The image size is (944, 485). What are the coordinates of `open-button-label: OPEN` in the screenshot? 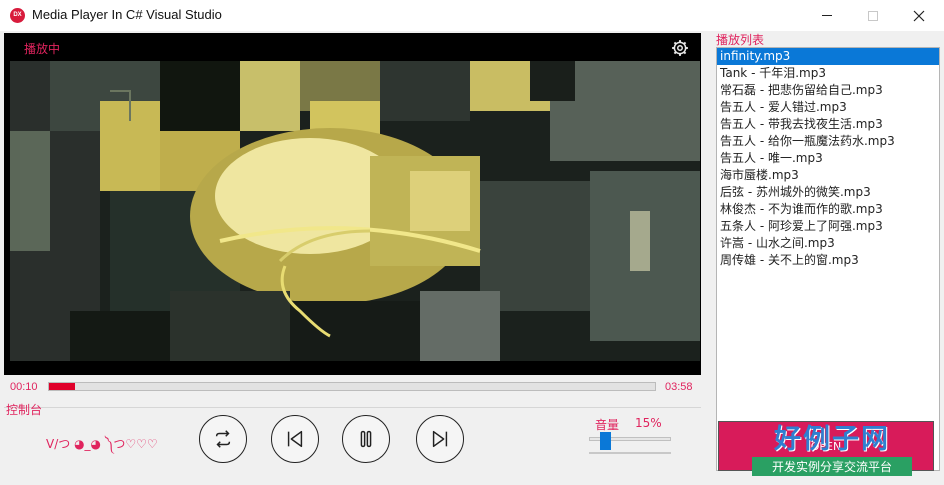 It's located at (826, 446).